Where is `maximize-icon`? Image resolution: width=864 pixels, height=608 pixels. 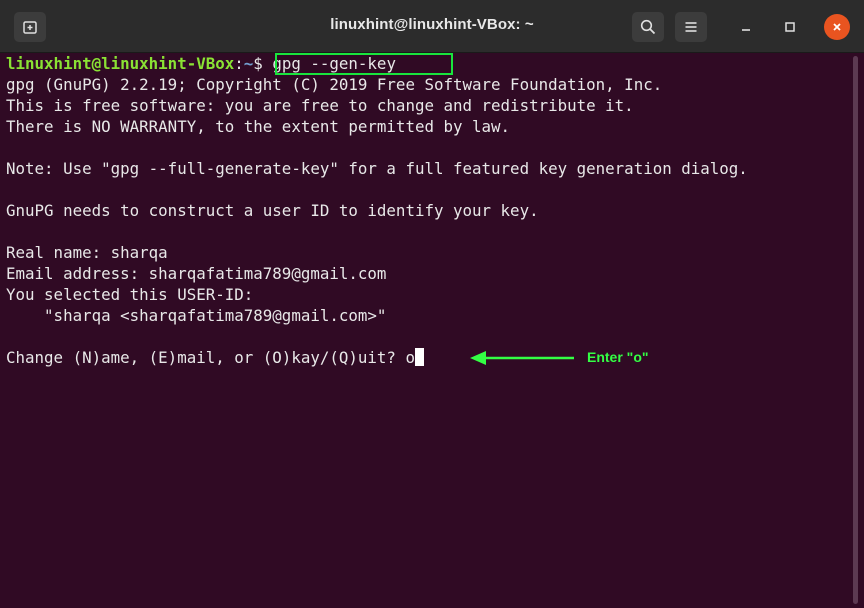
maximize-icon is located at coordinates (790, 27).